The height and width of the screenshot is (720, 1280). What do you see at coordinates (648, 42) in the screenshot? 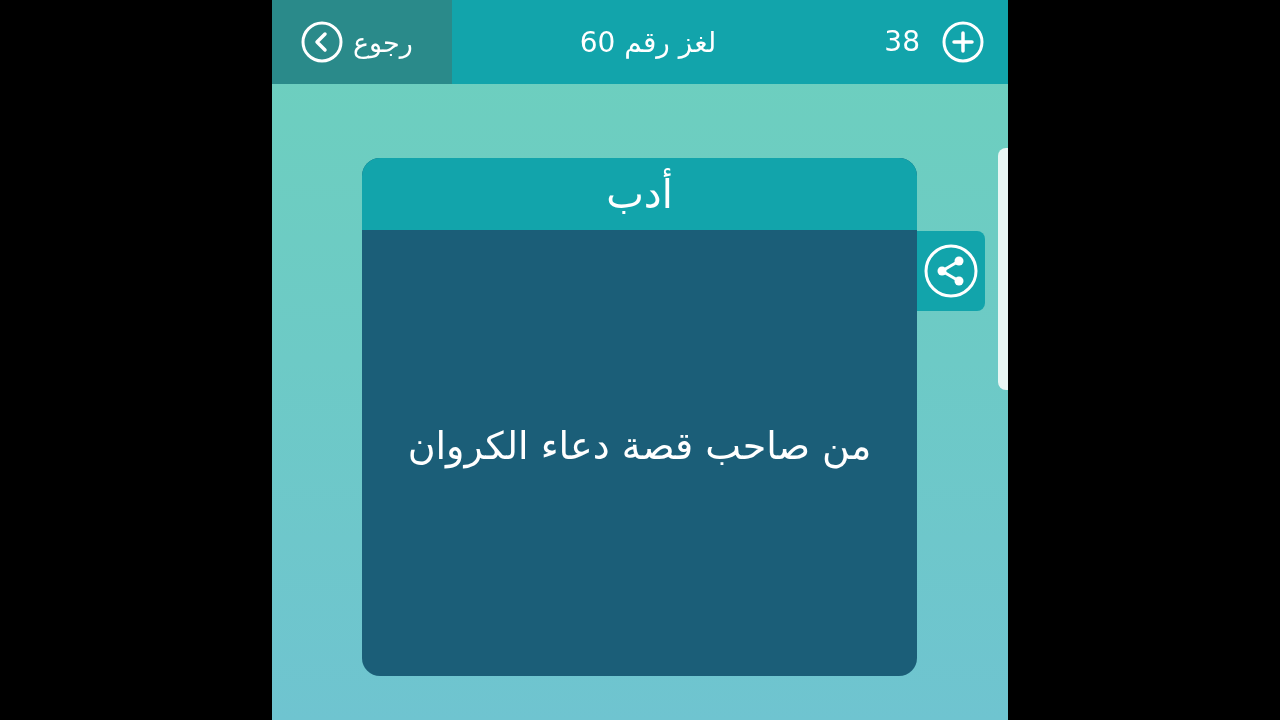
I see `puzzle-title: لغز رقم 60` at bounding box center [648, 42].